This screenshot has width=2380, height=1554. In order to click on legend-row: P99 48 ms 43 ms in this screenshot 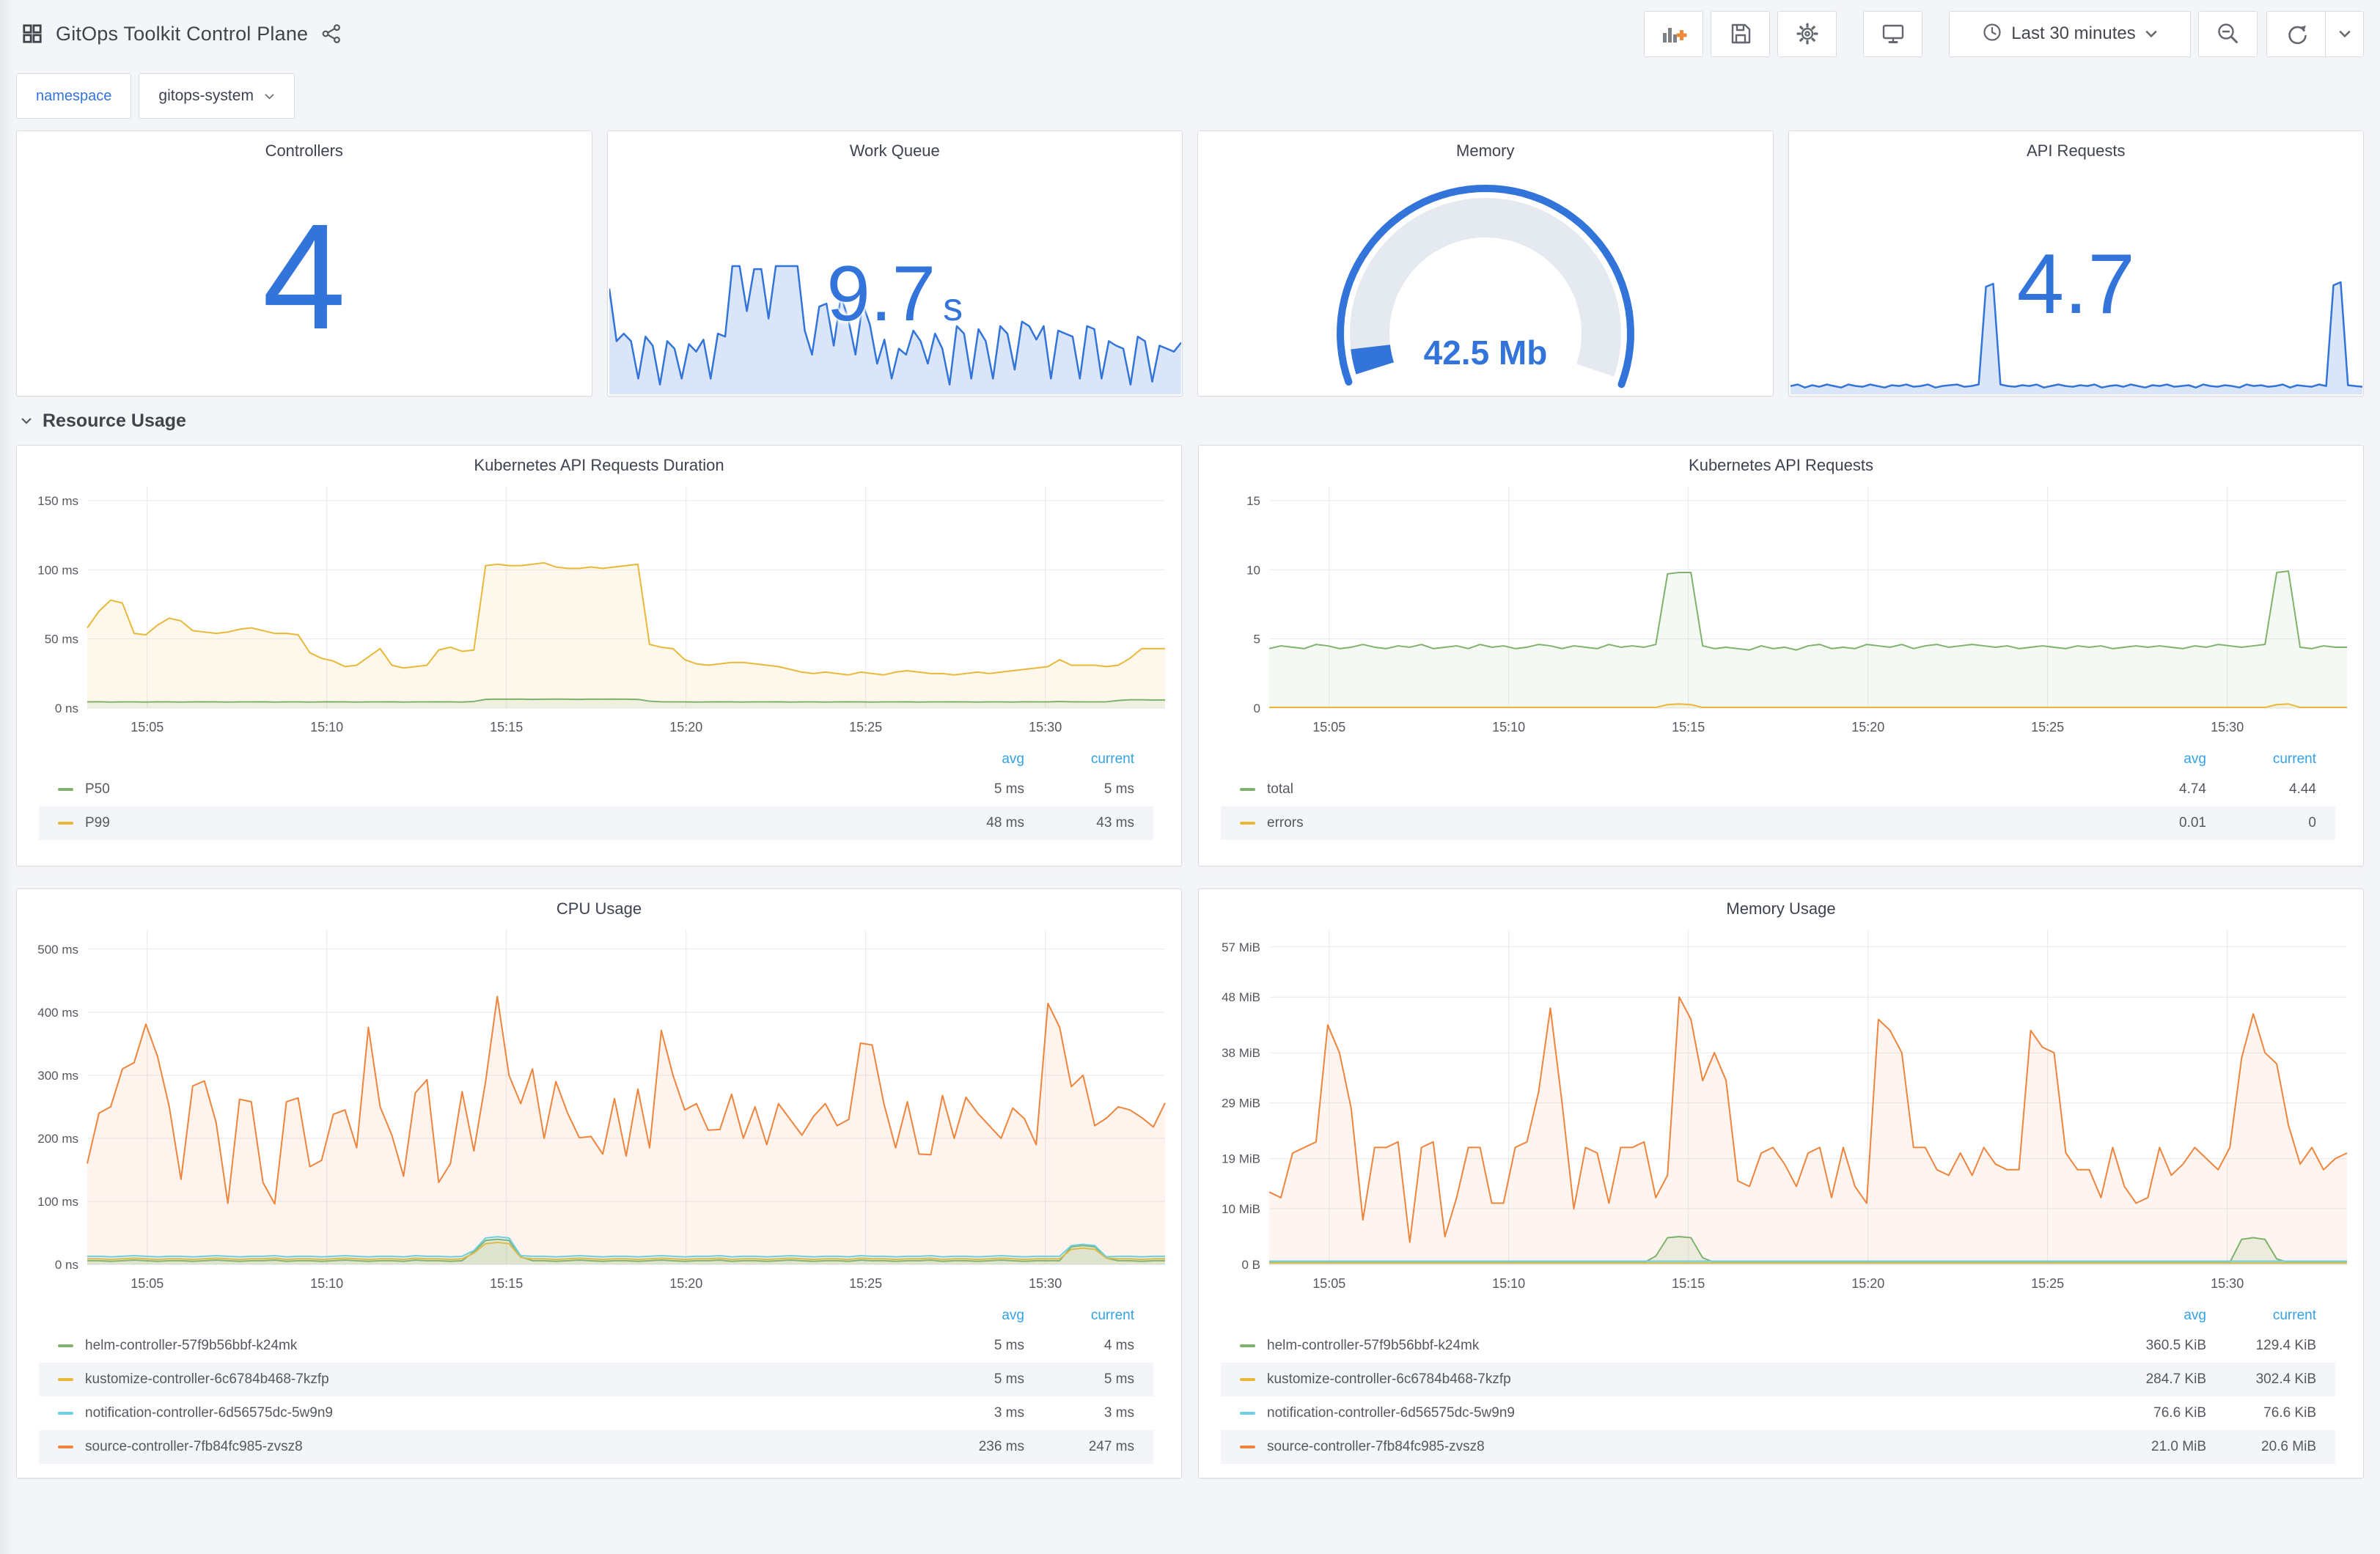, I will do `click(596, 823)`.